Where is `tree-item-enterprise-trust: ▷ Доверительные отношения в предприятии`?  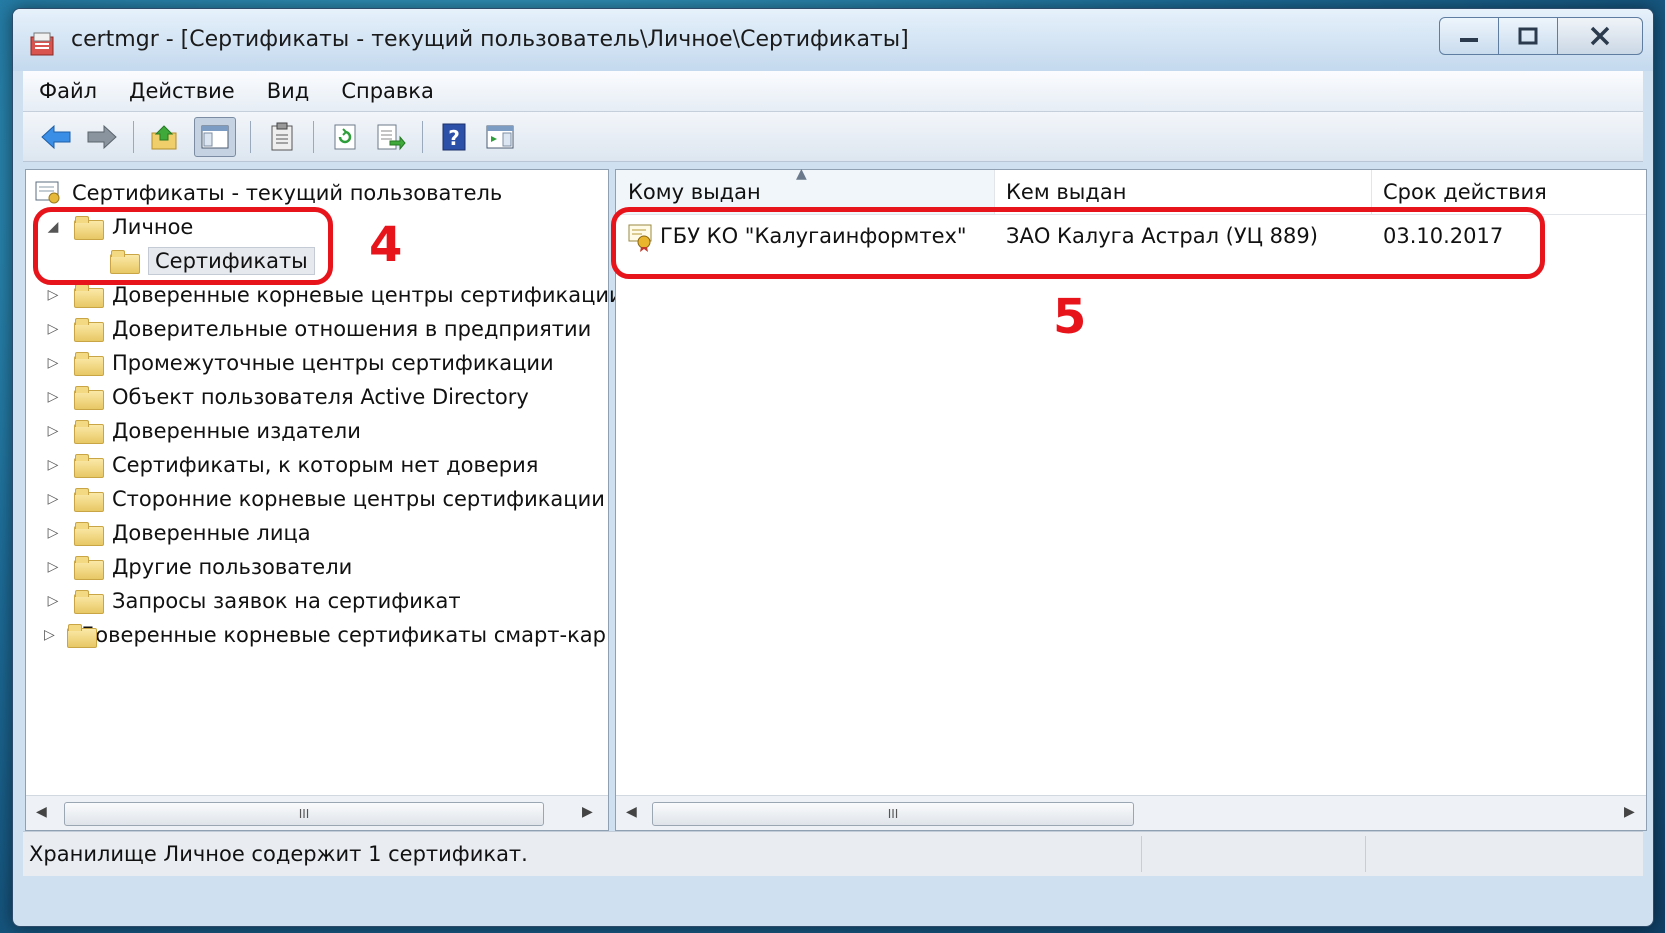 tree-item-enterprise-trust: ▷ Доверительные отношения в предприятии is located at coordinates (317, 329).